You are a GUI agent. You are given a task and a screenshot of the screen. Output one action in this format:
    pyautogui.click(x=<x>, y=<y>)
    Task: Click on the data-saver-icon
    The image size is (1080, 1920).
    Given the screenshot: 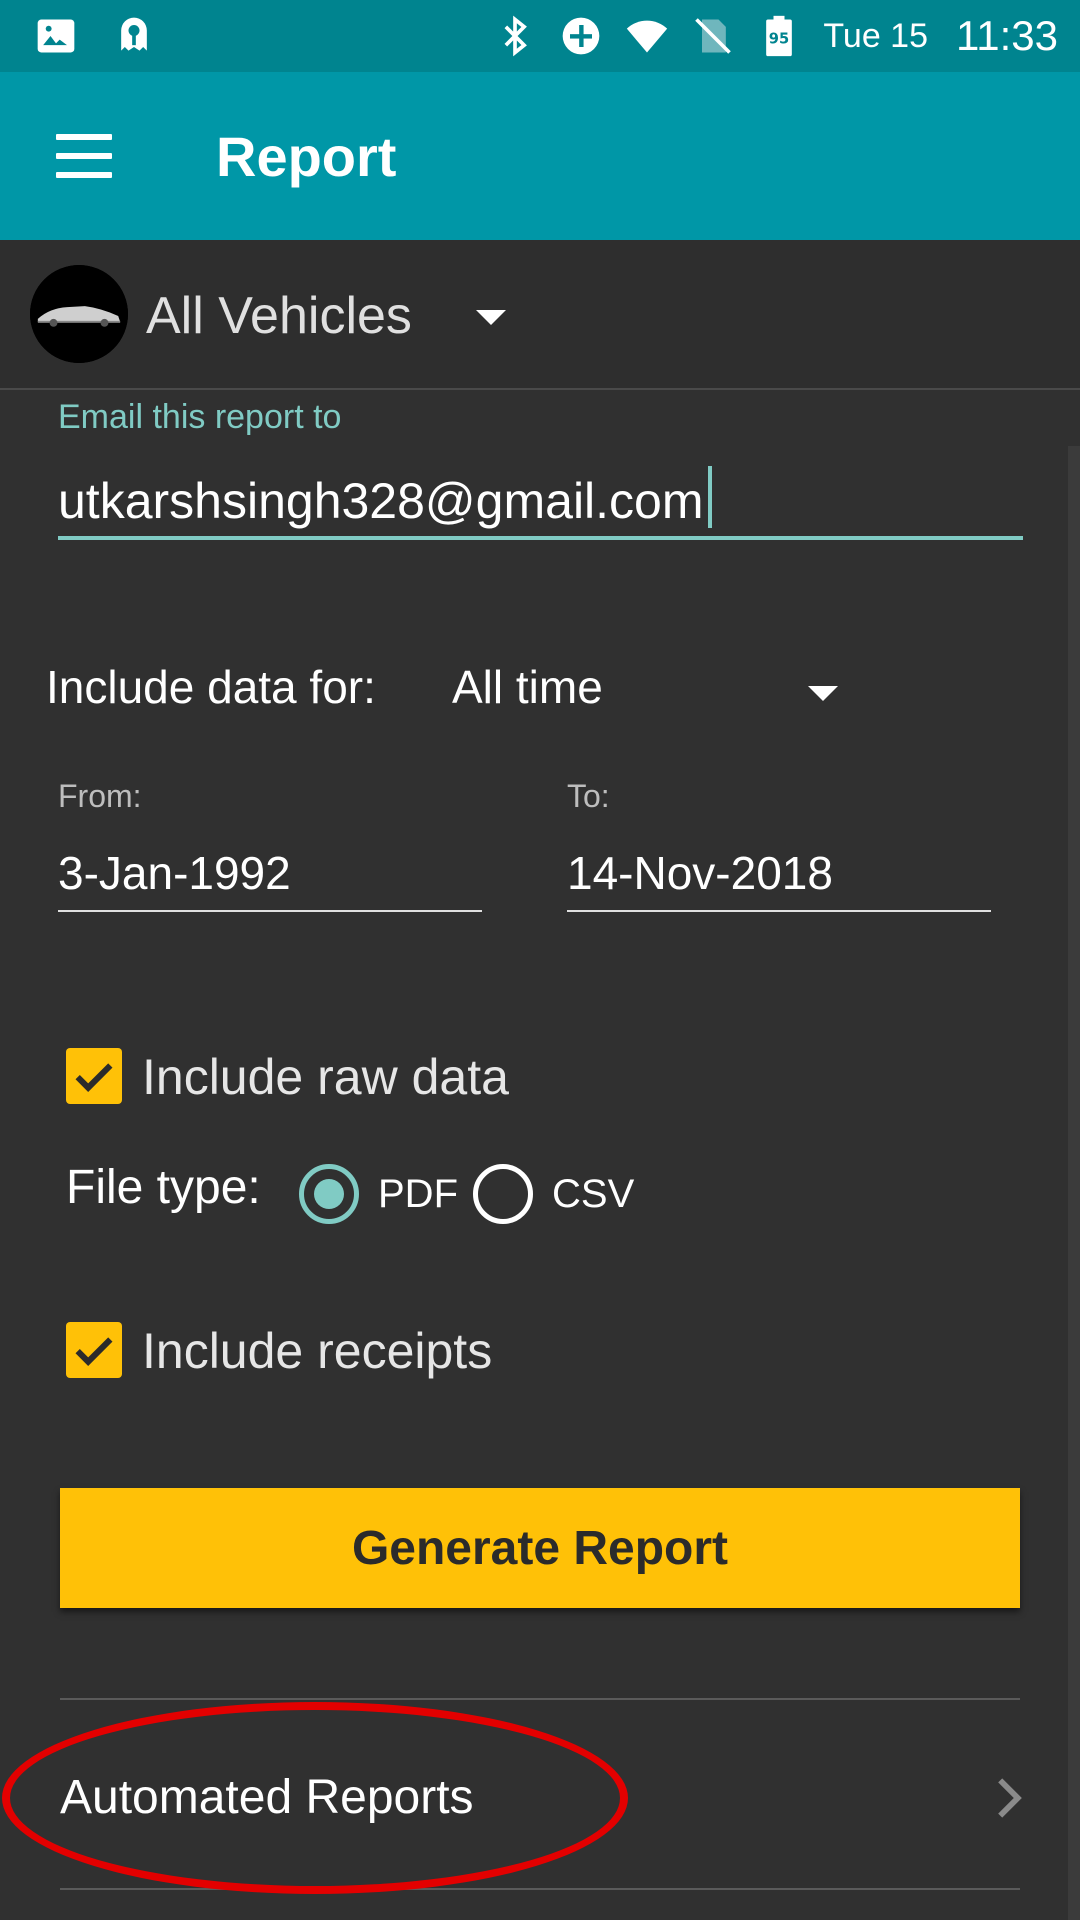 What is the action you would take?
    pyautogui.click(x=581, y=36)
    